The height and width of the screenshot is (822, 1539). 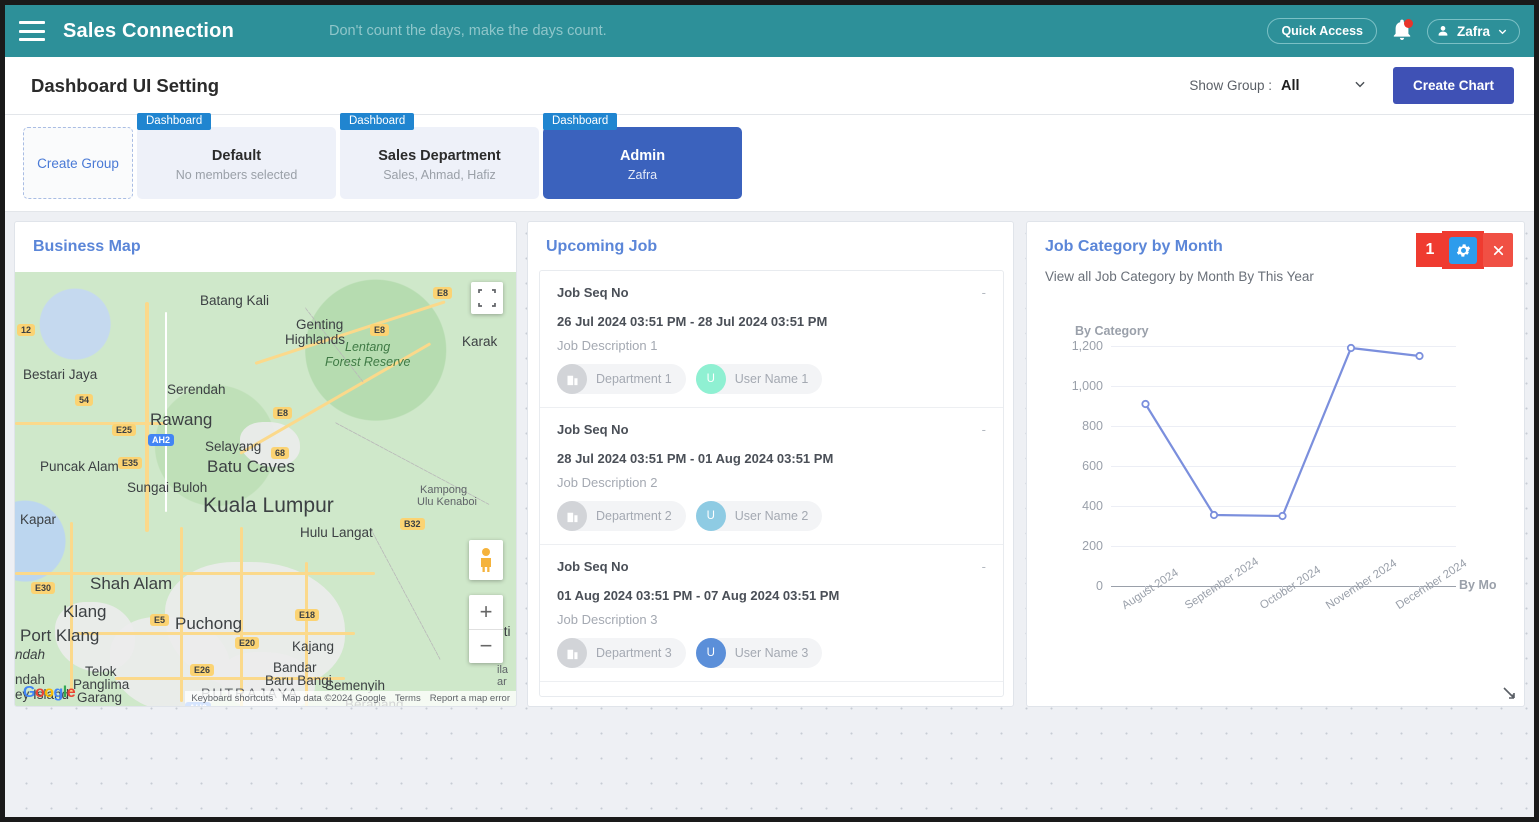 What do you see at coordinates (368, 362) in the screenshot?
I see `map-place-label: Forest Reserve` at bounding box center [368, 362].